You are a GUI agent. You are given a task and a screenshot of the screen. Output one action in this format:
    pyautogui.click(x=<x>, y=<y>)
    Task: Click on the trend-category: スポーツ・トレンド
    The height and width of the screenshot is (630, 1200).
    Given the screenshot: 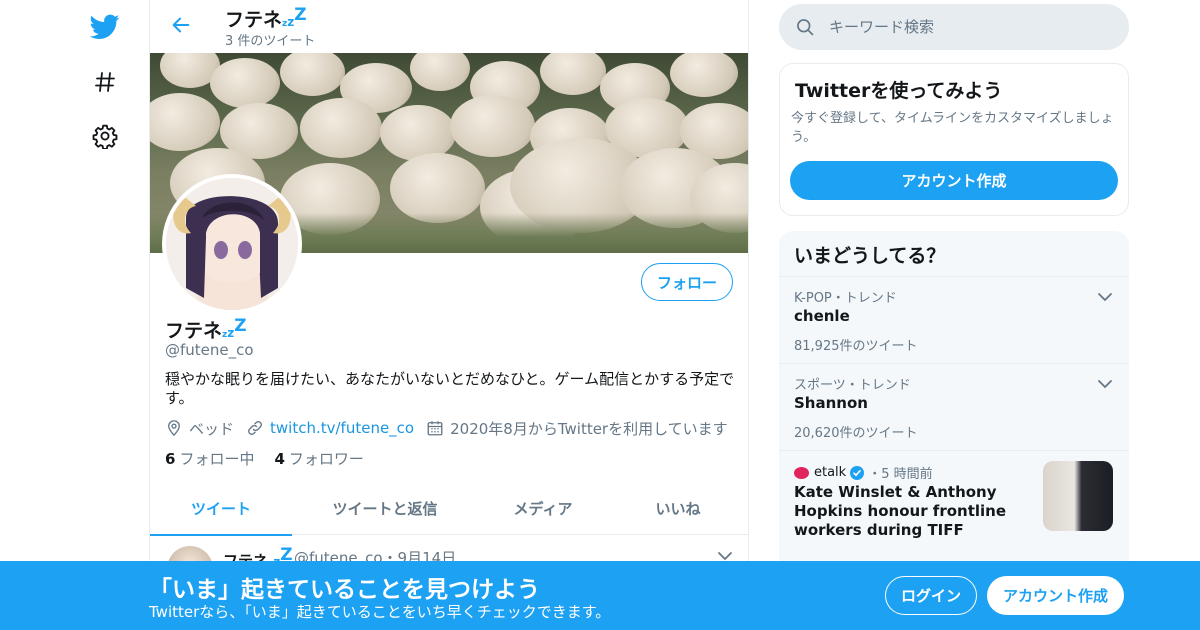 What is the action you would take?
    pyautogui.click(x=852, y=385)
    